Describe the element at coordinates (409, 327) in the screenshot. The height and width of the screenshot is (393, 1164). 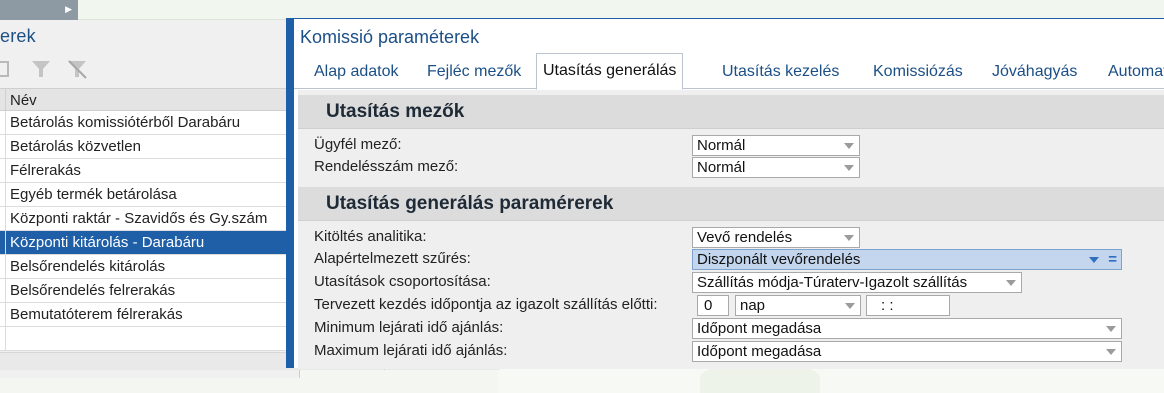
I see `field-label: Minimum lejárati idő ajánlás:` at that location.